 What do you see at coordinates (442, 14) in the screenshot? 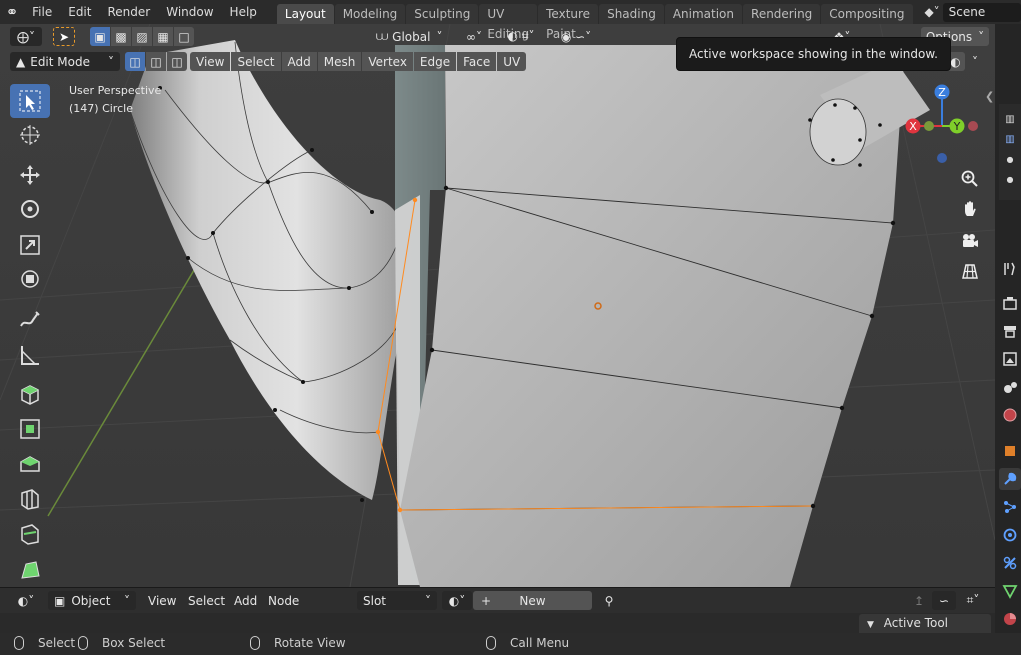
I see `tab-sculpting: Sculpting` at bounding box center [442, 14].